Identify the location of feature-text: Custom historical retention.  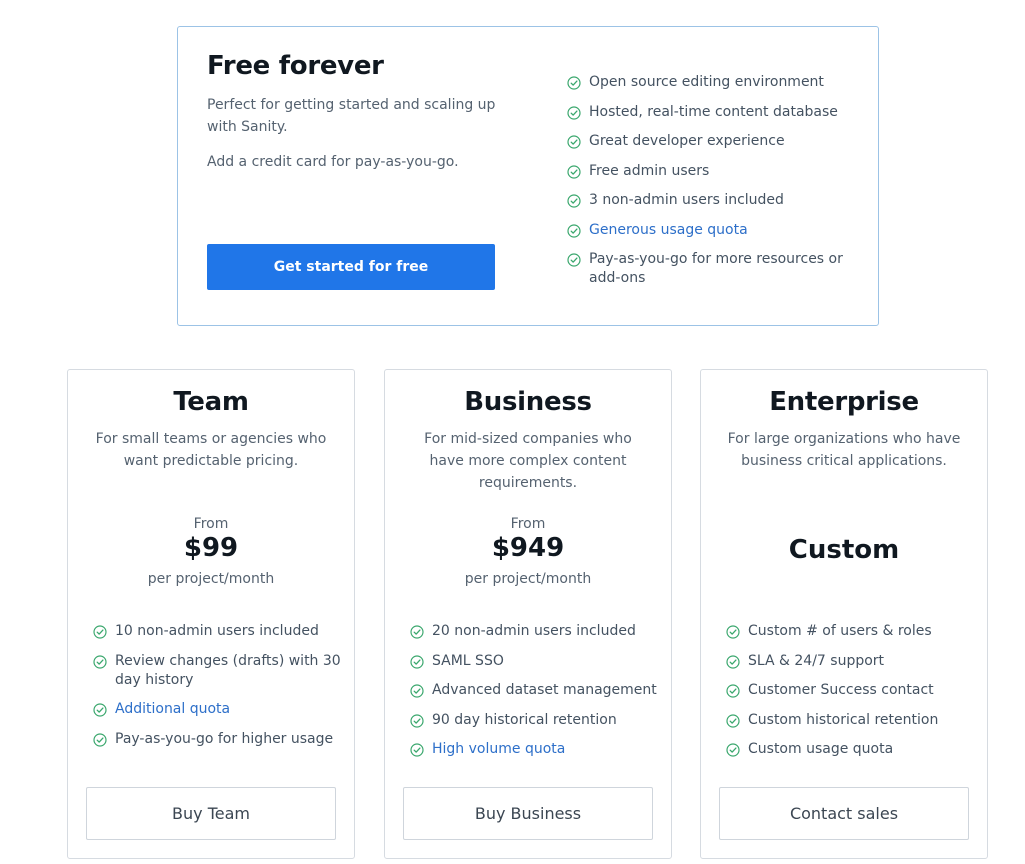
(843, 719).